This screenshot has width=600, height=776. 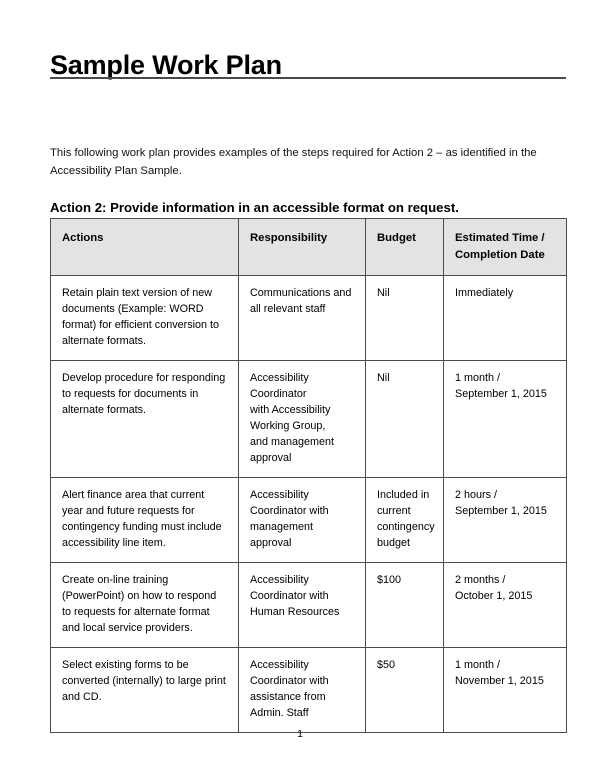 What do you see at coordinates (300, 734) in the screenshot?
I see `page-number: 1` at bounding box center [300, 734].